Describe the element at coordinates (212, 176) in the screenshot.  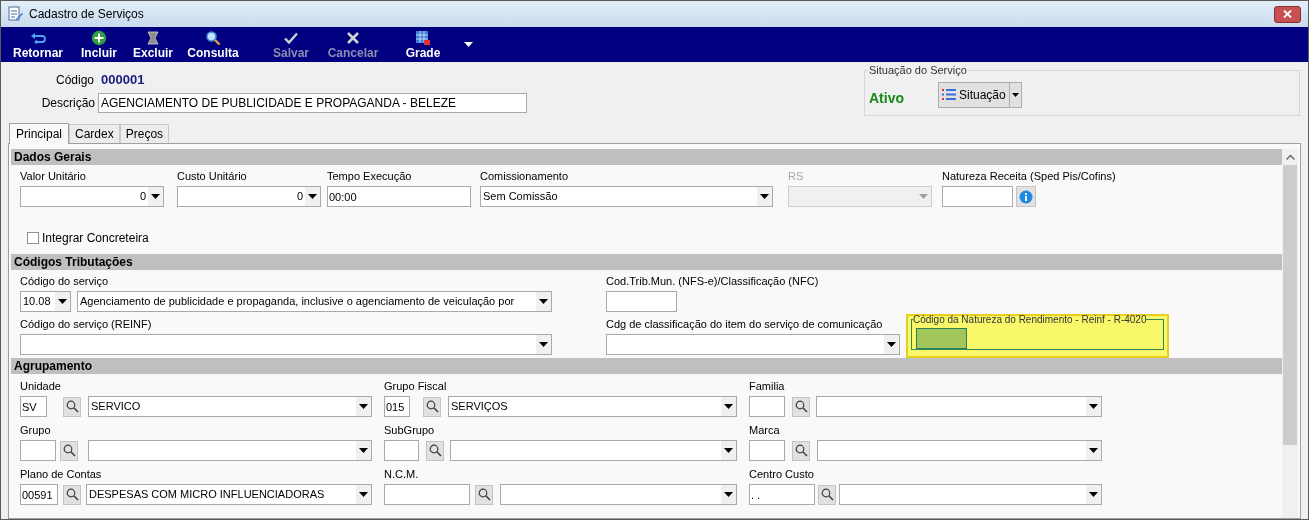
I see `field-label: Custo Unitário` at that location.